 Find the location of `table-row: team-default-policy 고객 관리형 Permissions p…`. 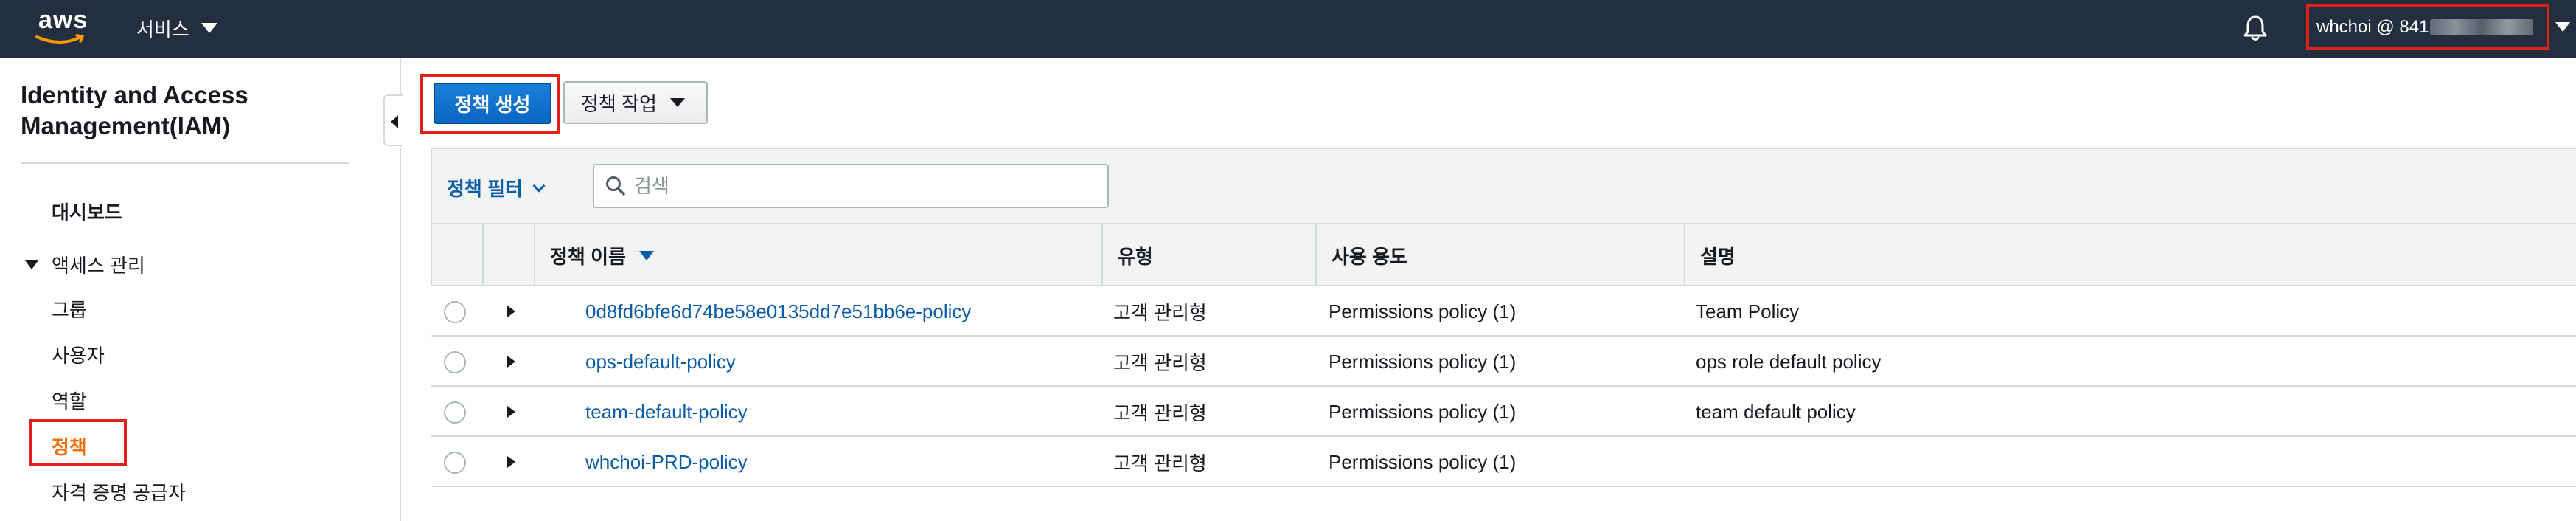

table-row: team-default-policy 고객 관리형 Permissions p… is located at coordinates (1504, 412).